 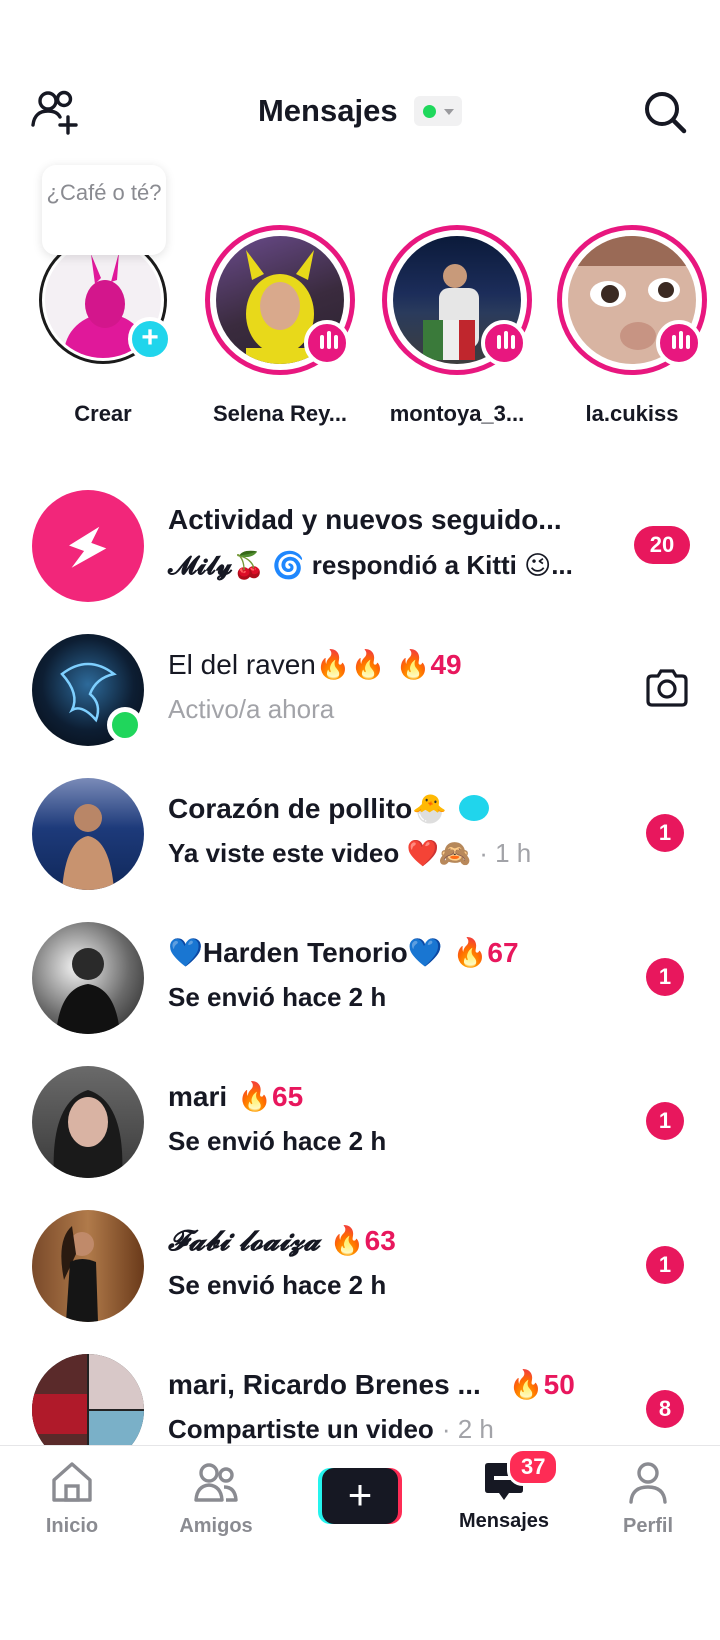 I want to click on unread-badge: 8, so click(x=665, y=1409).